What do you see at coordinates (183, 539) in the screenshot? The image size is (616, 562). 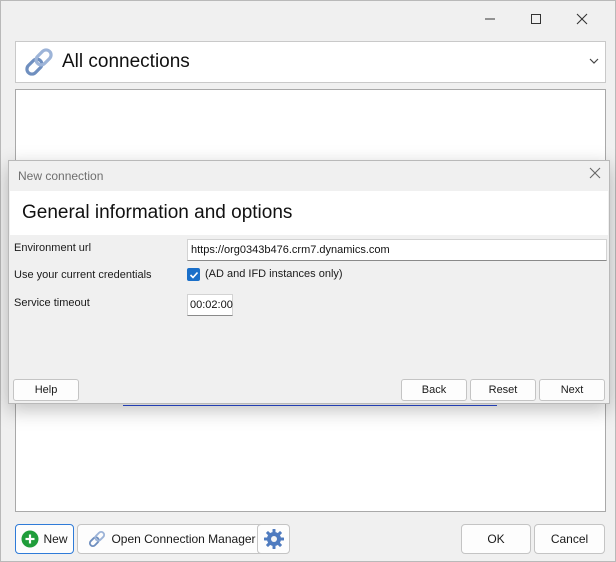 I see `open-connection-manager-label: Open Connection Manager` at bounding box center [183, 539].